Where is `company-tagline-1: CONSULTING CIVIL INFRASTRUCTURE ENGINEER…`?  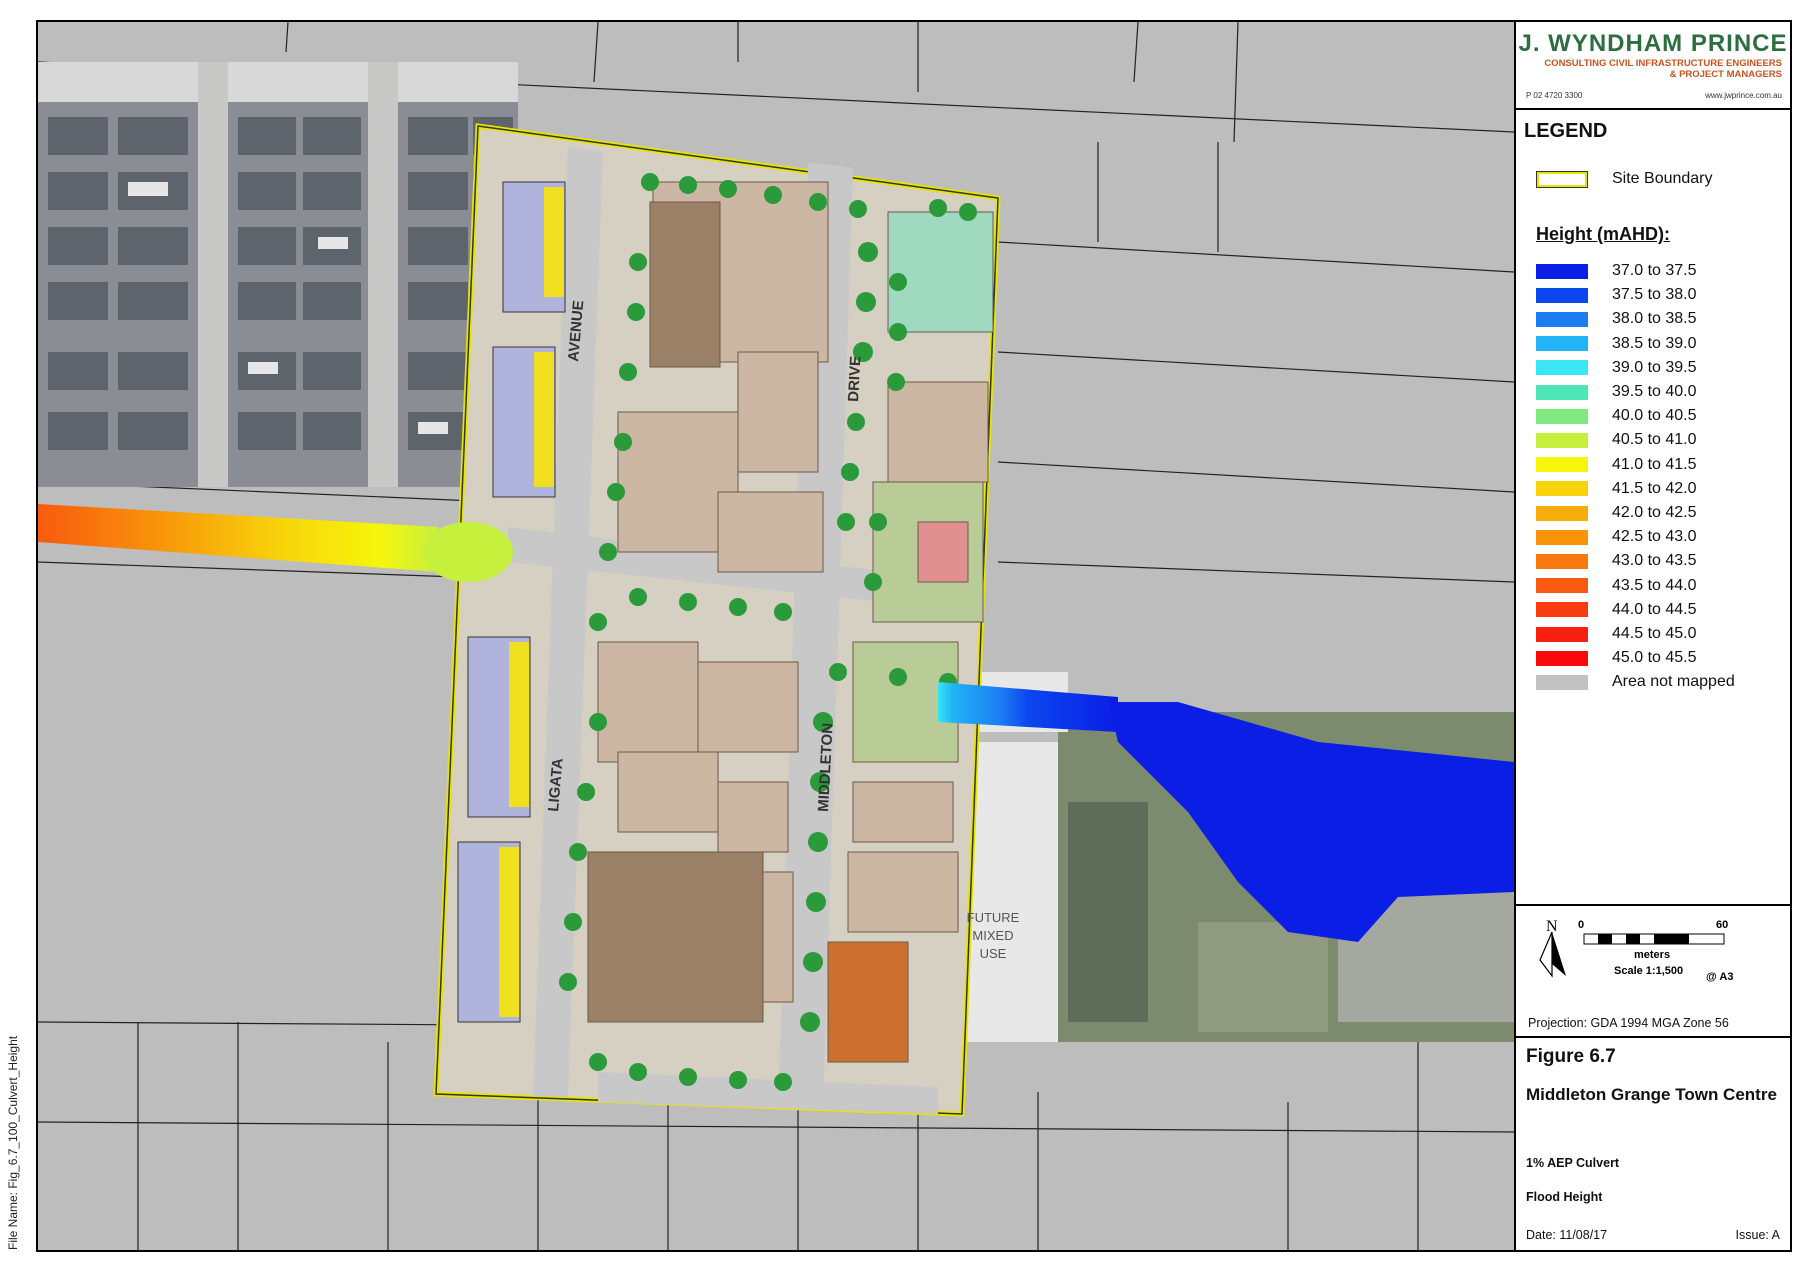
company-tagline-1: CONSULTING CIVIL INFRASTRUCTURE ENGINEER… is located at coordinates (1663, 63).